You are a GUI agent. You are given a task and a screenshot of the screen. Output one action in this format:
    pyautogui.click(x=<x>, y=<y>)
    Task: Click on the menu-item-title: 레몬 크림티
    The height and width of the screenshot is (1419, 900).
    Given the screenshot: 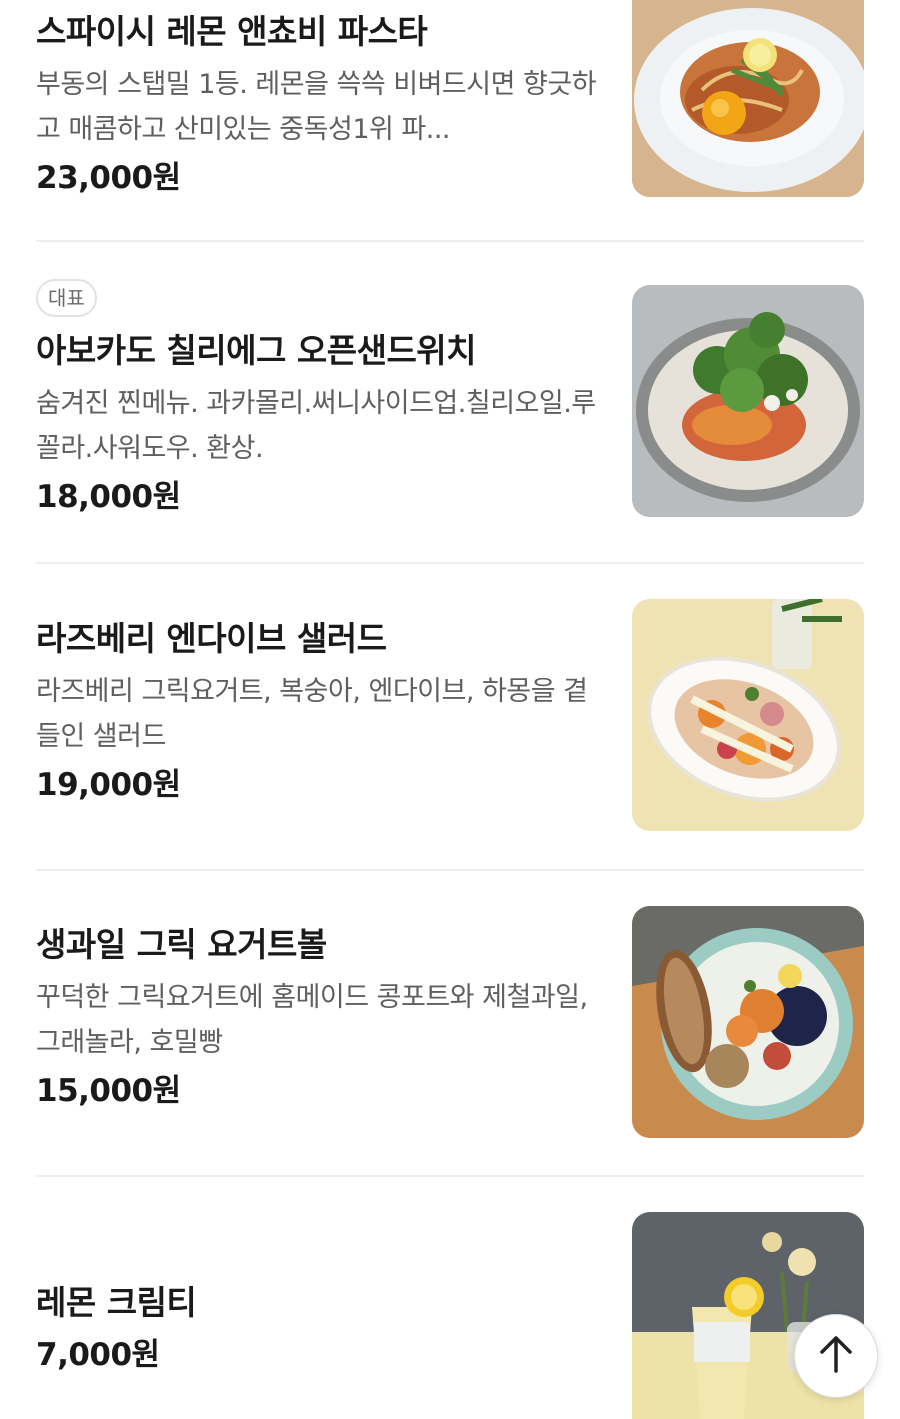 What is the action you would take?
    pyautogui.click(x=116, y=1302)
    